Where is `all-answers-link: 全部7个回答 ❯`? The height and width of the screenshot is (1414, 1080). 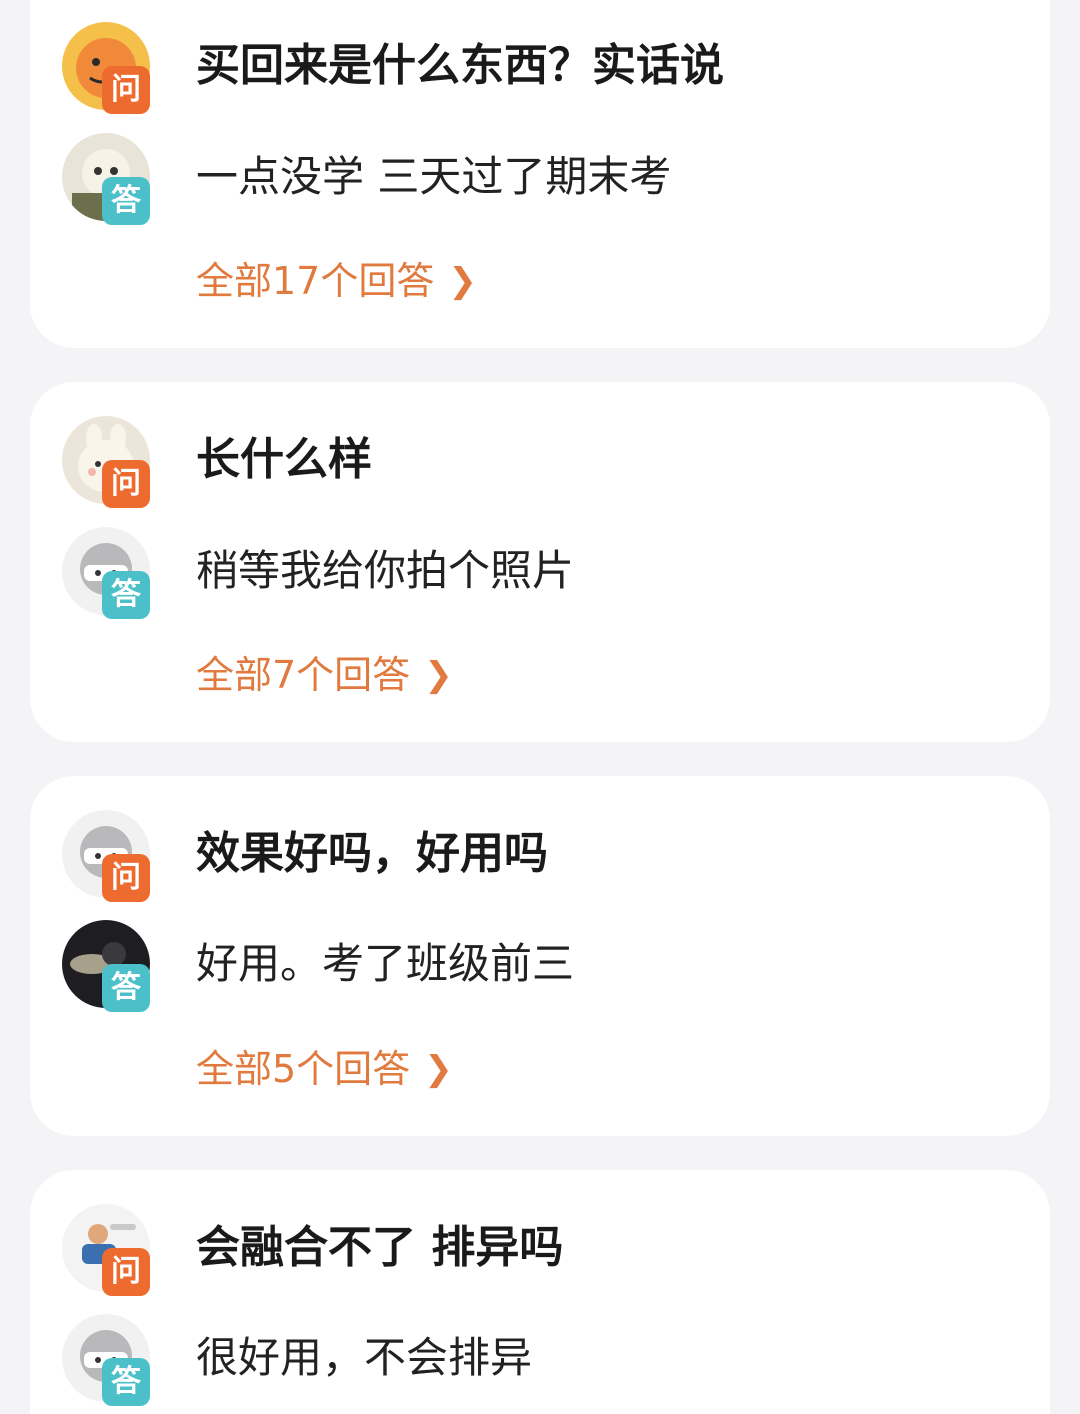 all-answers-link: 全部7个回答 ❯ is located at coordinates (324, 675).